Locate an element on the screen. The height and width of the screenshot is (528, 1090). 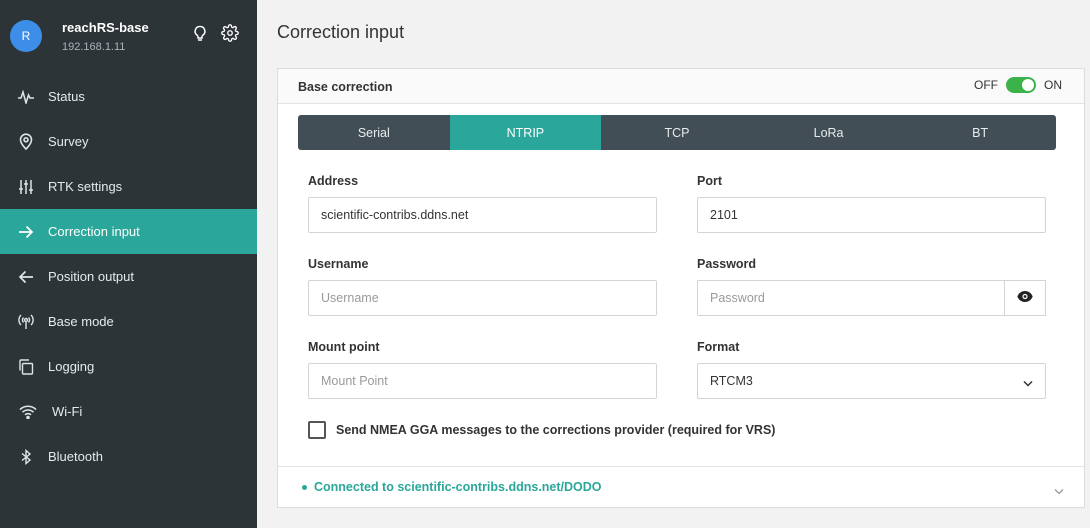
sidebar-item-label: RTK settings is located at coordinates (85, 186).